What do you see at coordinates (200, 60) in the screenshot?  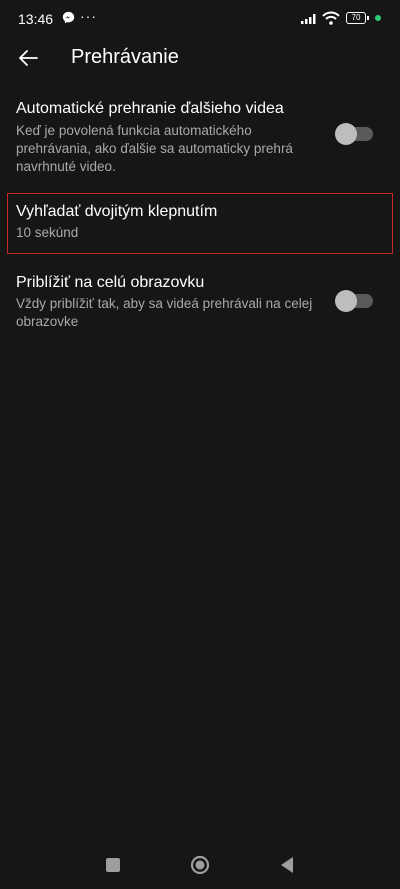 I see `app-bar: Prehrávanie` at bounding box center [200, 60].